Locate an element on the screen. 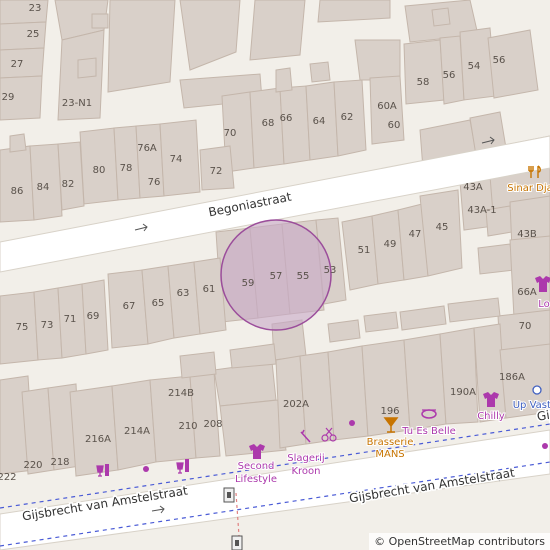 Image resolution: width=550 pixels, height=550 pixels. house-number: 73 is located at coordinates (47, 325).